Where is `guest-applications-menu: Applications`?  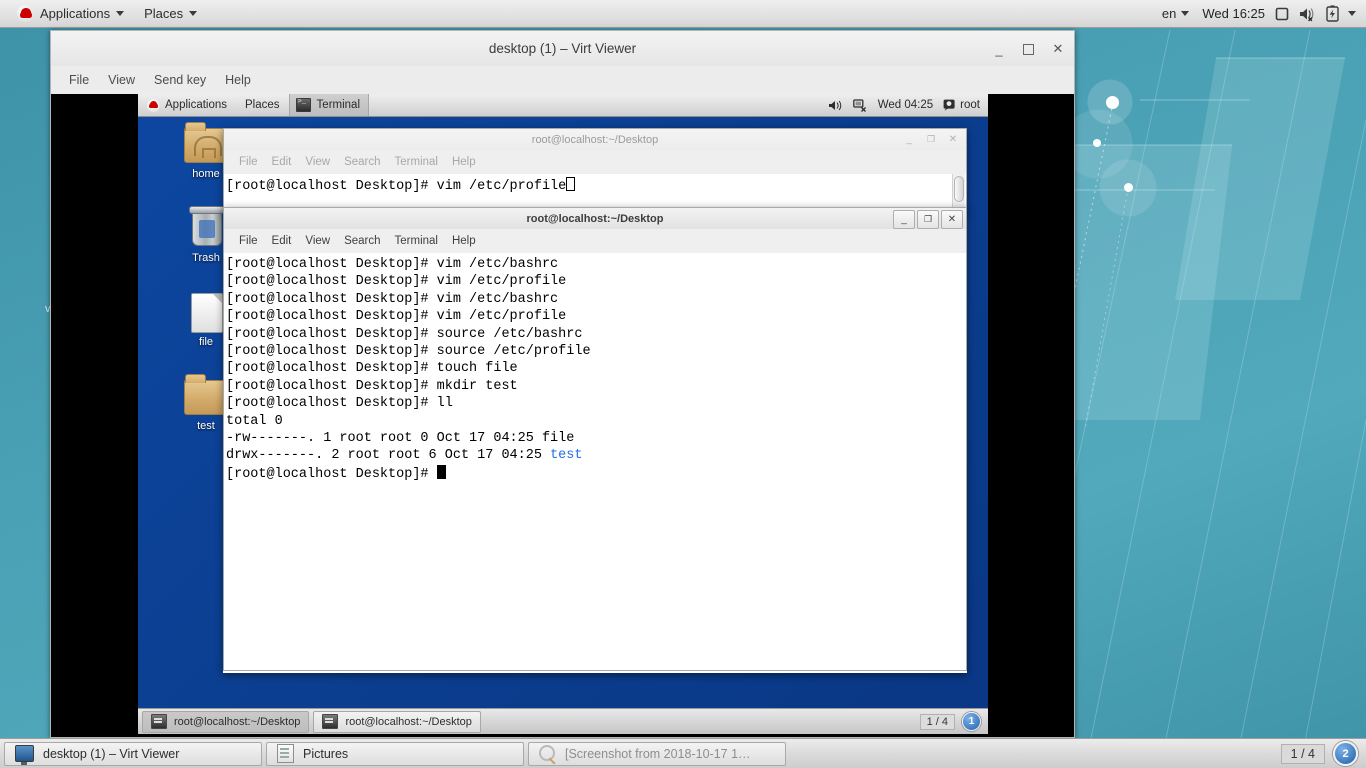
guest-applications-menu: Applications is located at coordinates (187, 105).